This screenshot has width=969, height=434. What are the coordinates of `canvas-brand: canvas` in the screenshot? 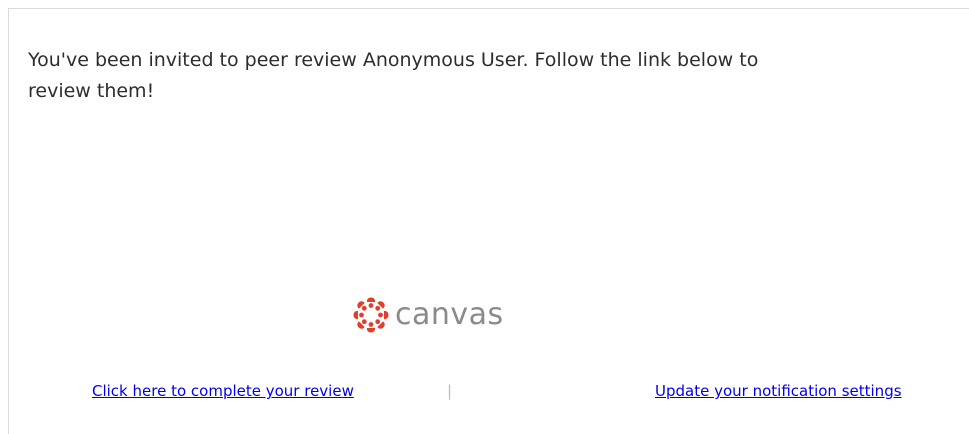 It's located at (428, 315).